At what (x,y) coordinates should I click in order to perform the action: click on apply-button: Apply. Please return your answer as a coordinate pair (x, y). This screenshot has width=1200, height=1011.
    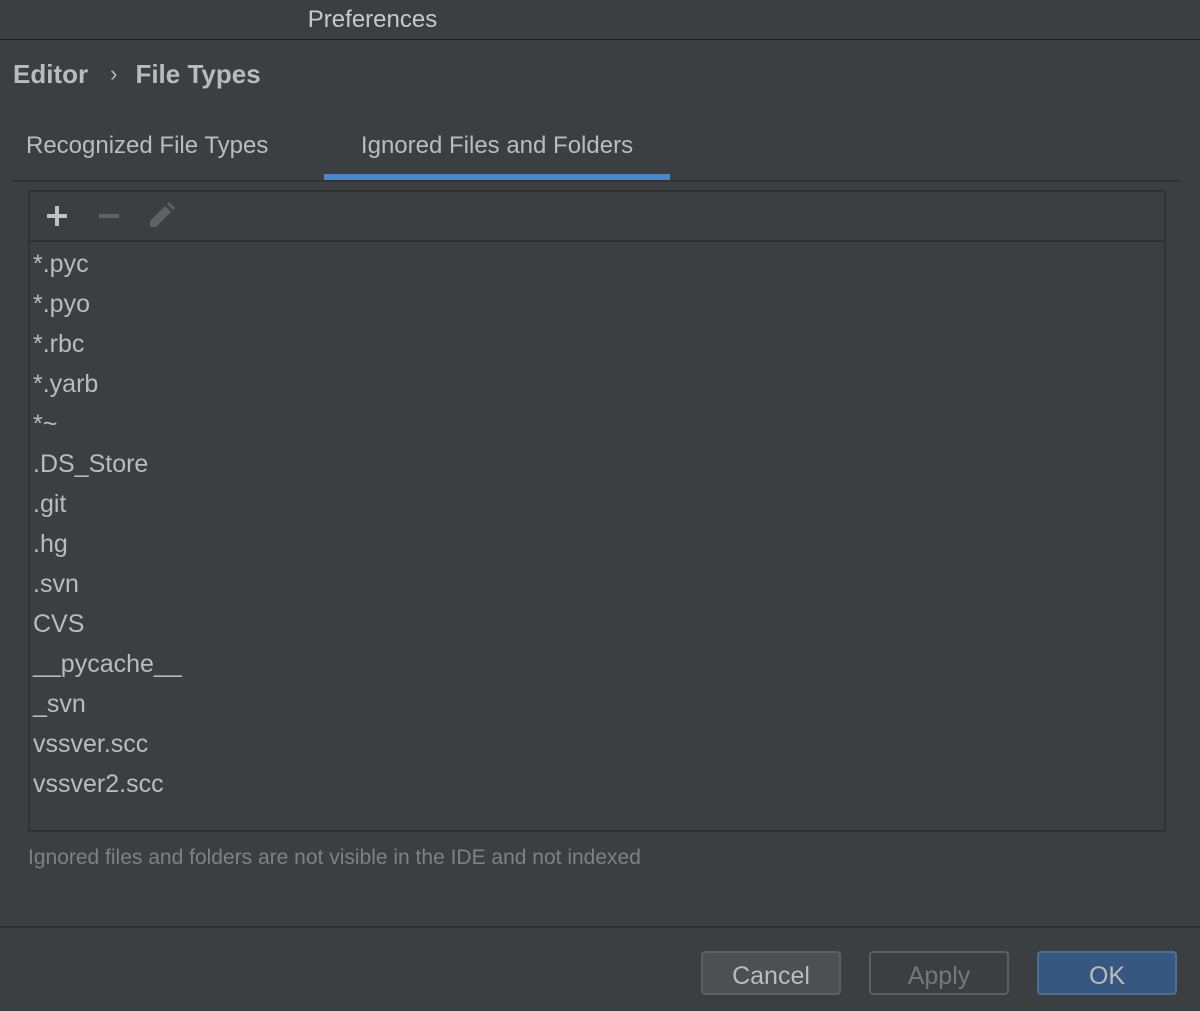
    Looking at the image, I should click on (939, 973).